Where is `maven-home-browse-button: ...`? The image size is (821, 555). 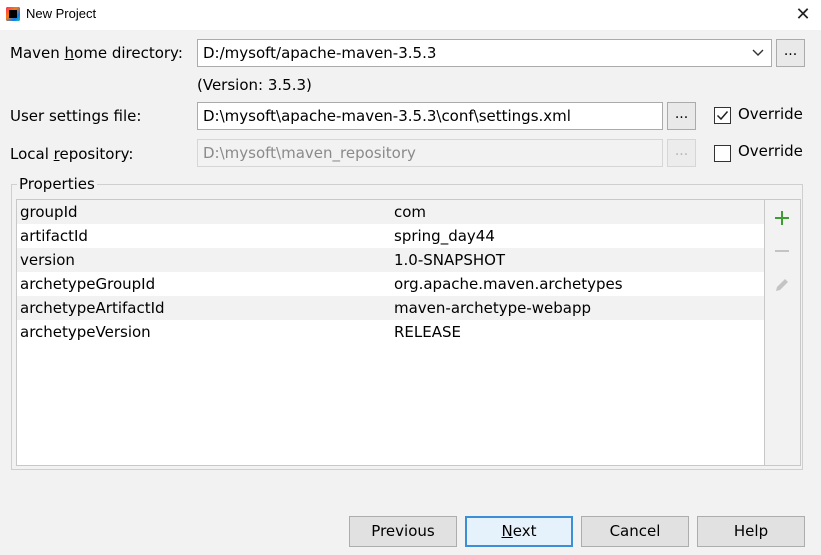 maven-home-browse-button: ... is located at coordinates (790, 53).